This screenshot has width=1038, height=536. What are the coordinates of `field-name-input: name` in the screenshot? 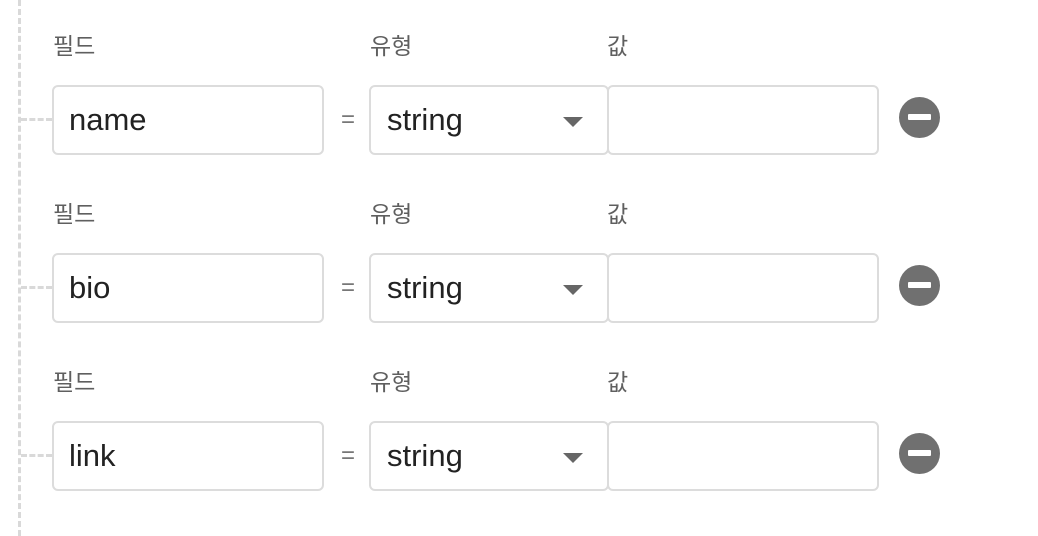 It's located at (188, 120).